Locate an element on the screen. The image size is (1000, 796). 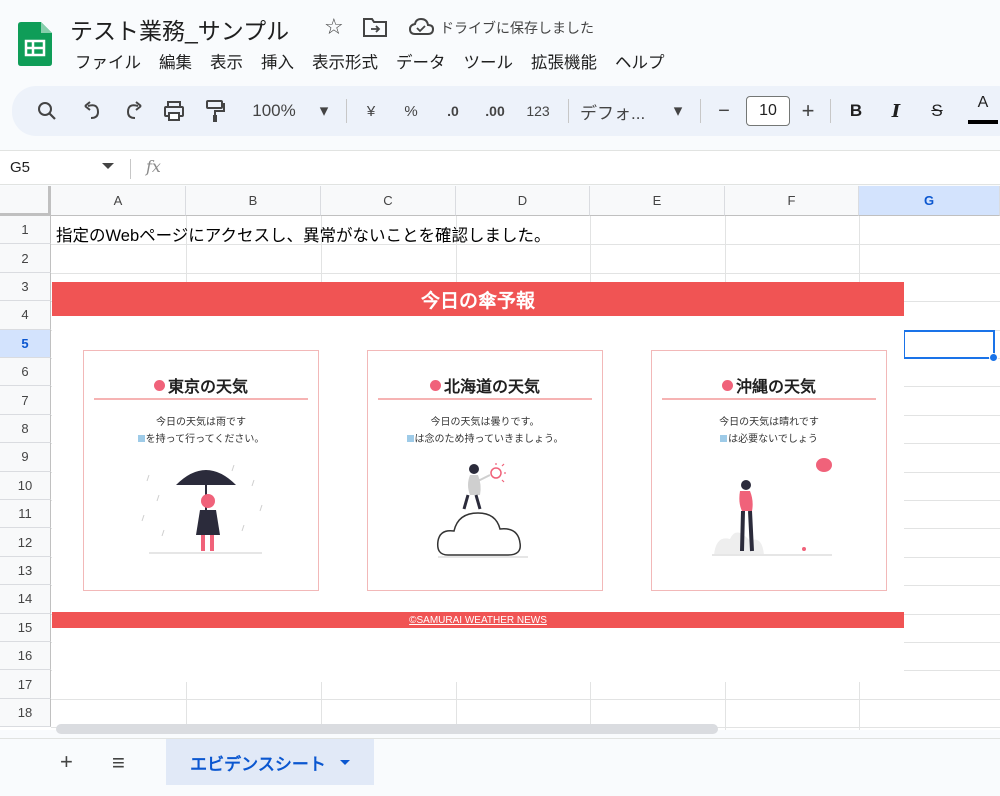
card-text-line2: を持って行ってください。 is located at coordinates (201, 437).